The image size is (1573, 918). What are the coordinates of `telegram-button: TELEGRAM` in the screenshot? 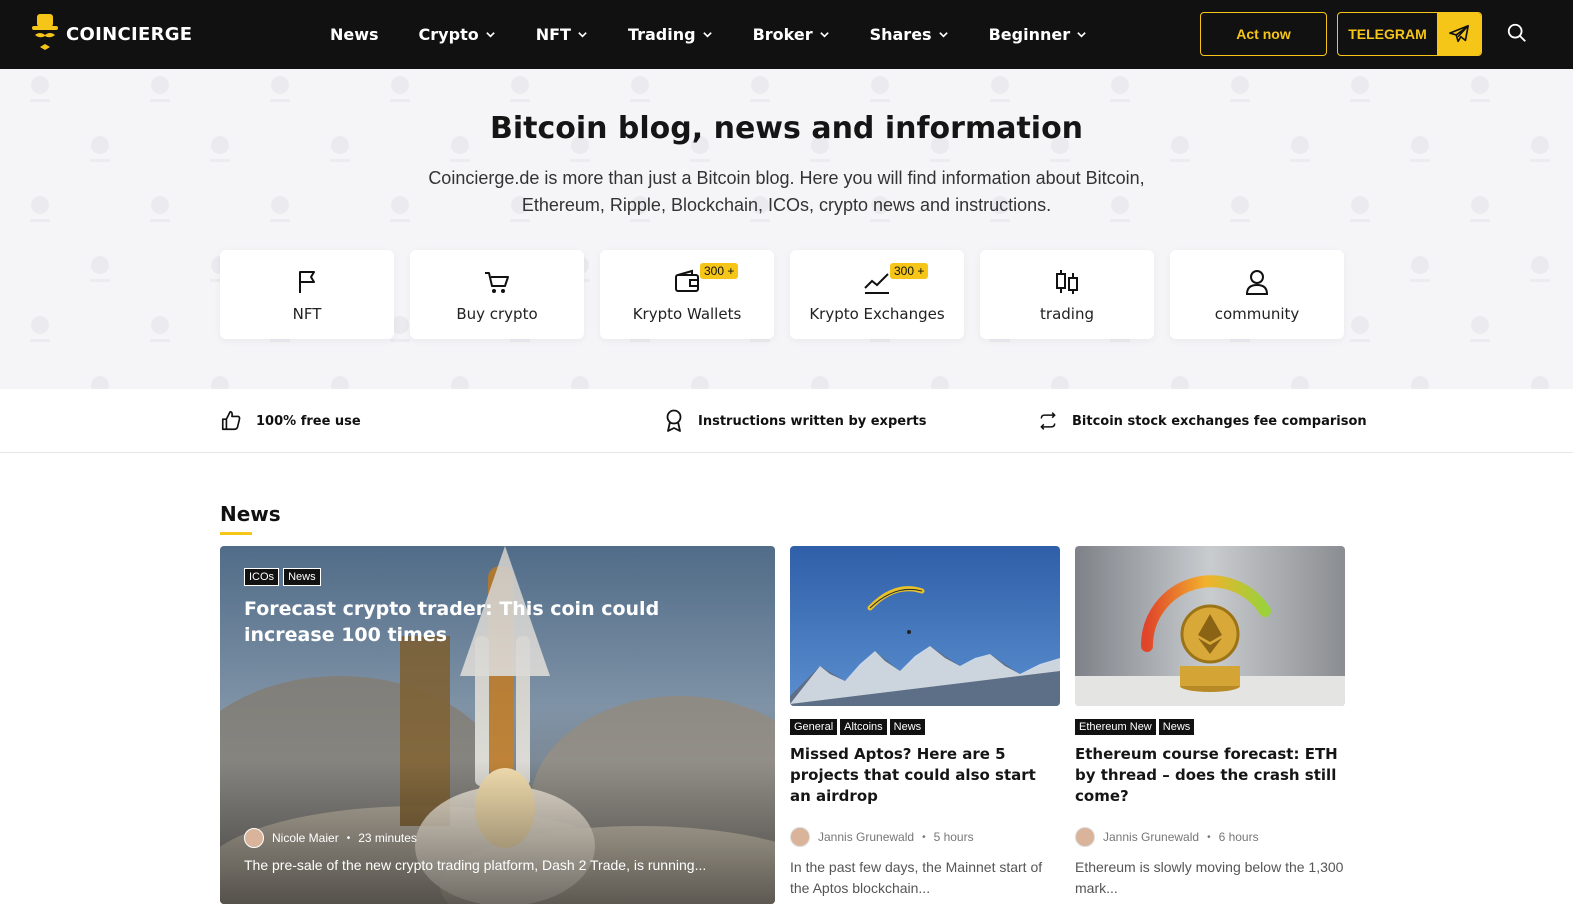 It's located at (1409, 34).